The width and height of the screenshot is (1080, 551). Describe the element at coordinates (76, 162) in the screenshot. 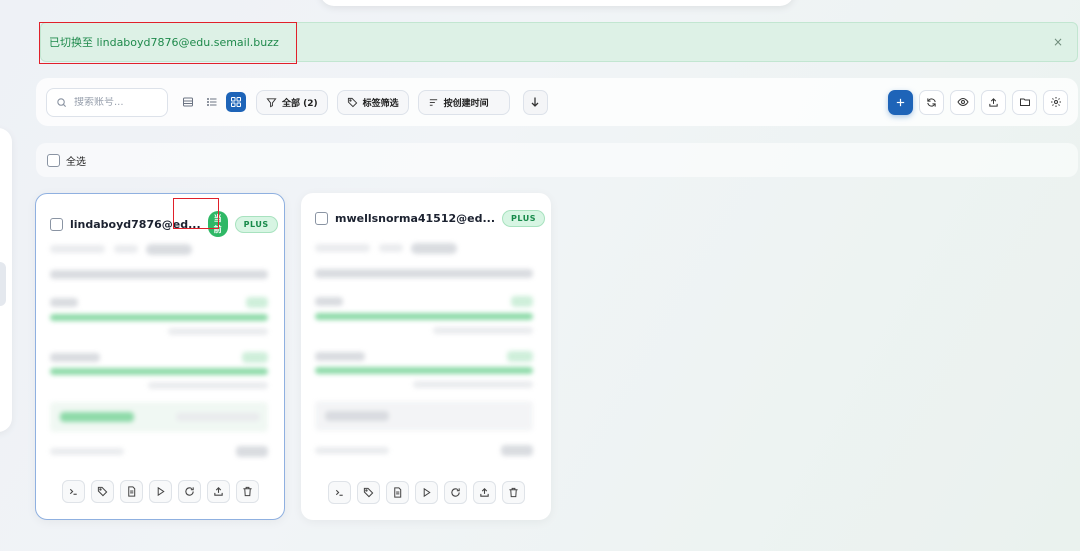

I see `select-all-label: 全选` at that location.